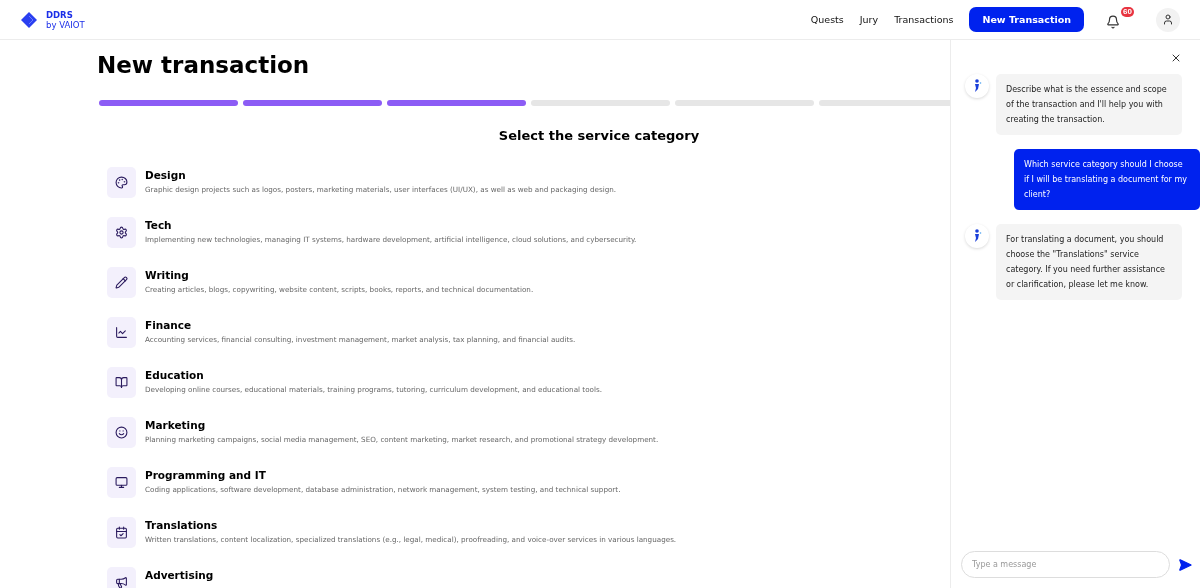  I want to click on category-name: Programming and IT, so click(383, 475).